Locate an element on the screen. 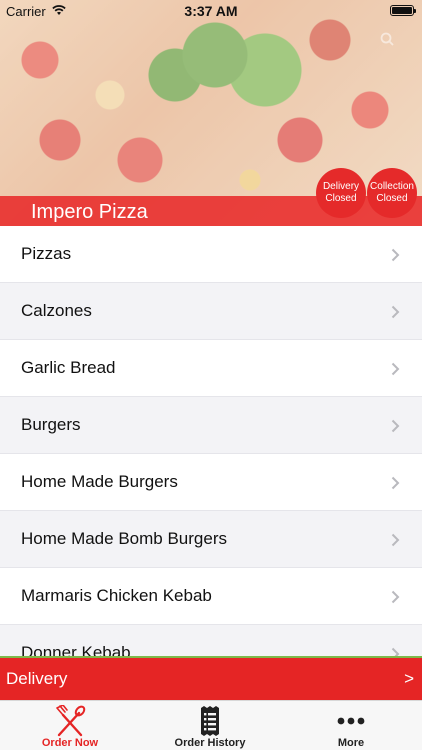 The width and height of the screenshot is (422, 750). menu-category-home-made-burgers: Home Made Burgers is located at coordinates (211, 482).